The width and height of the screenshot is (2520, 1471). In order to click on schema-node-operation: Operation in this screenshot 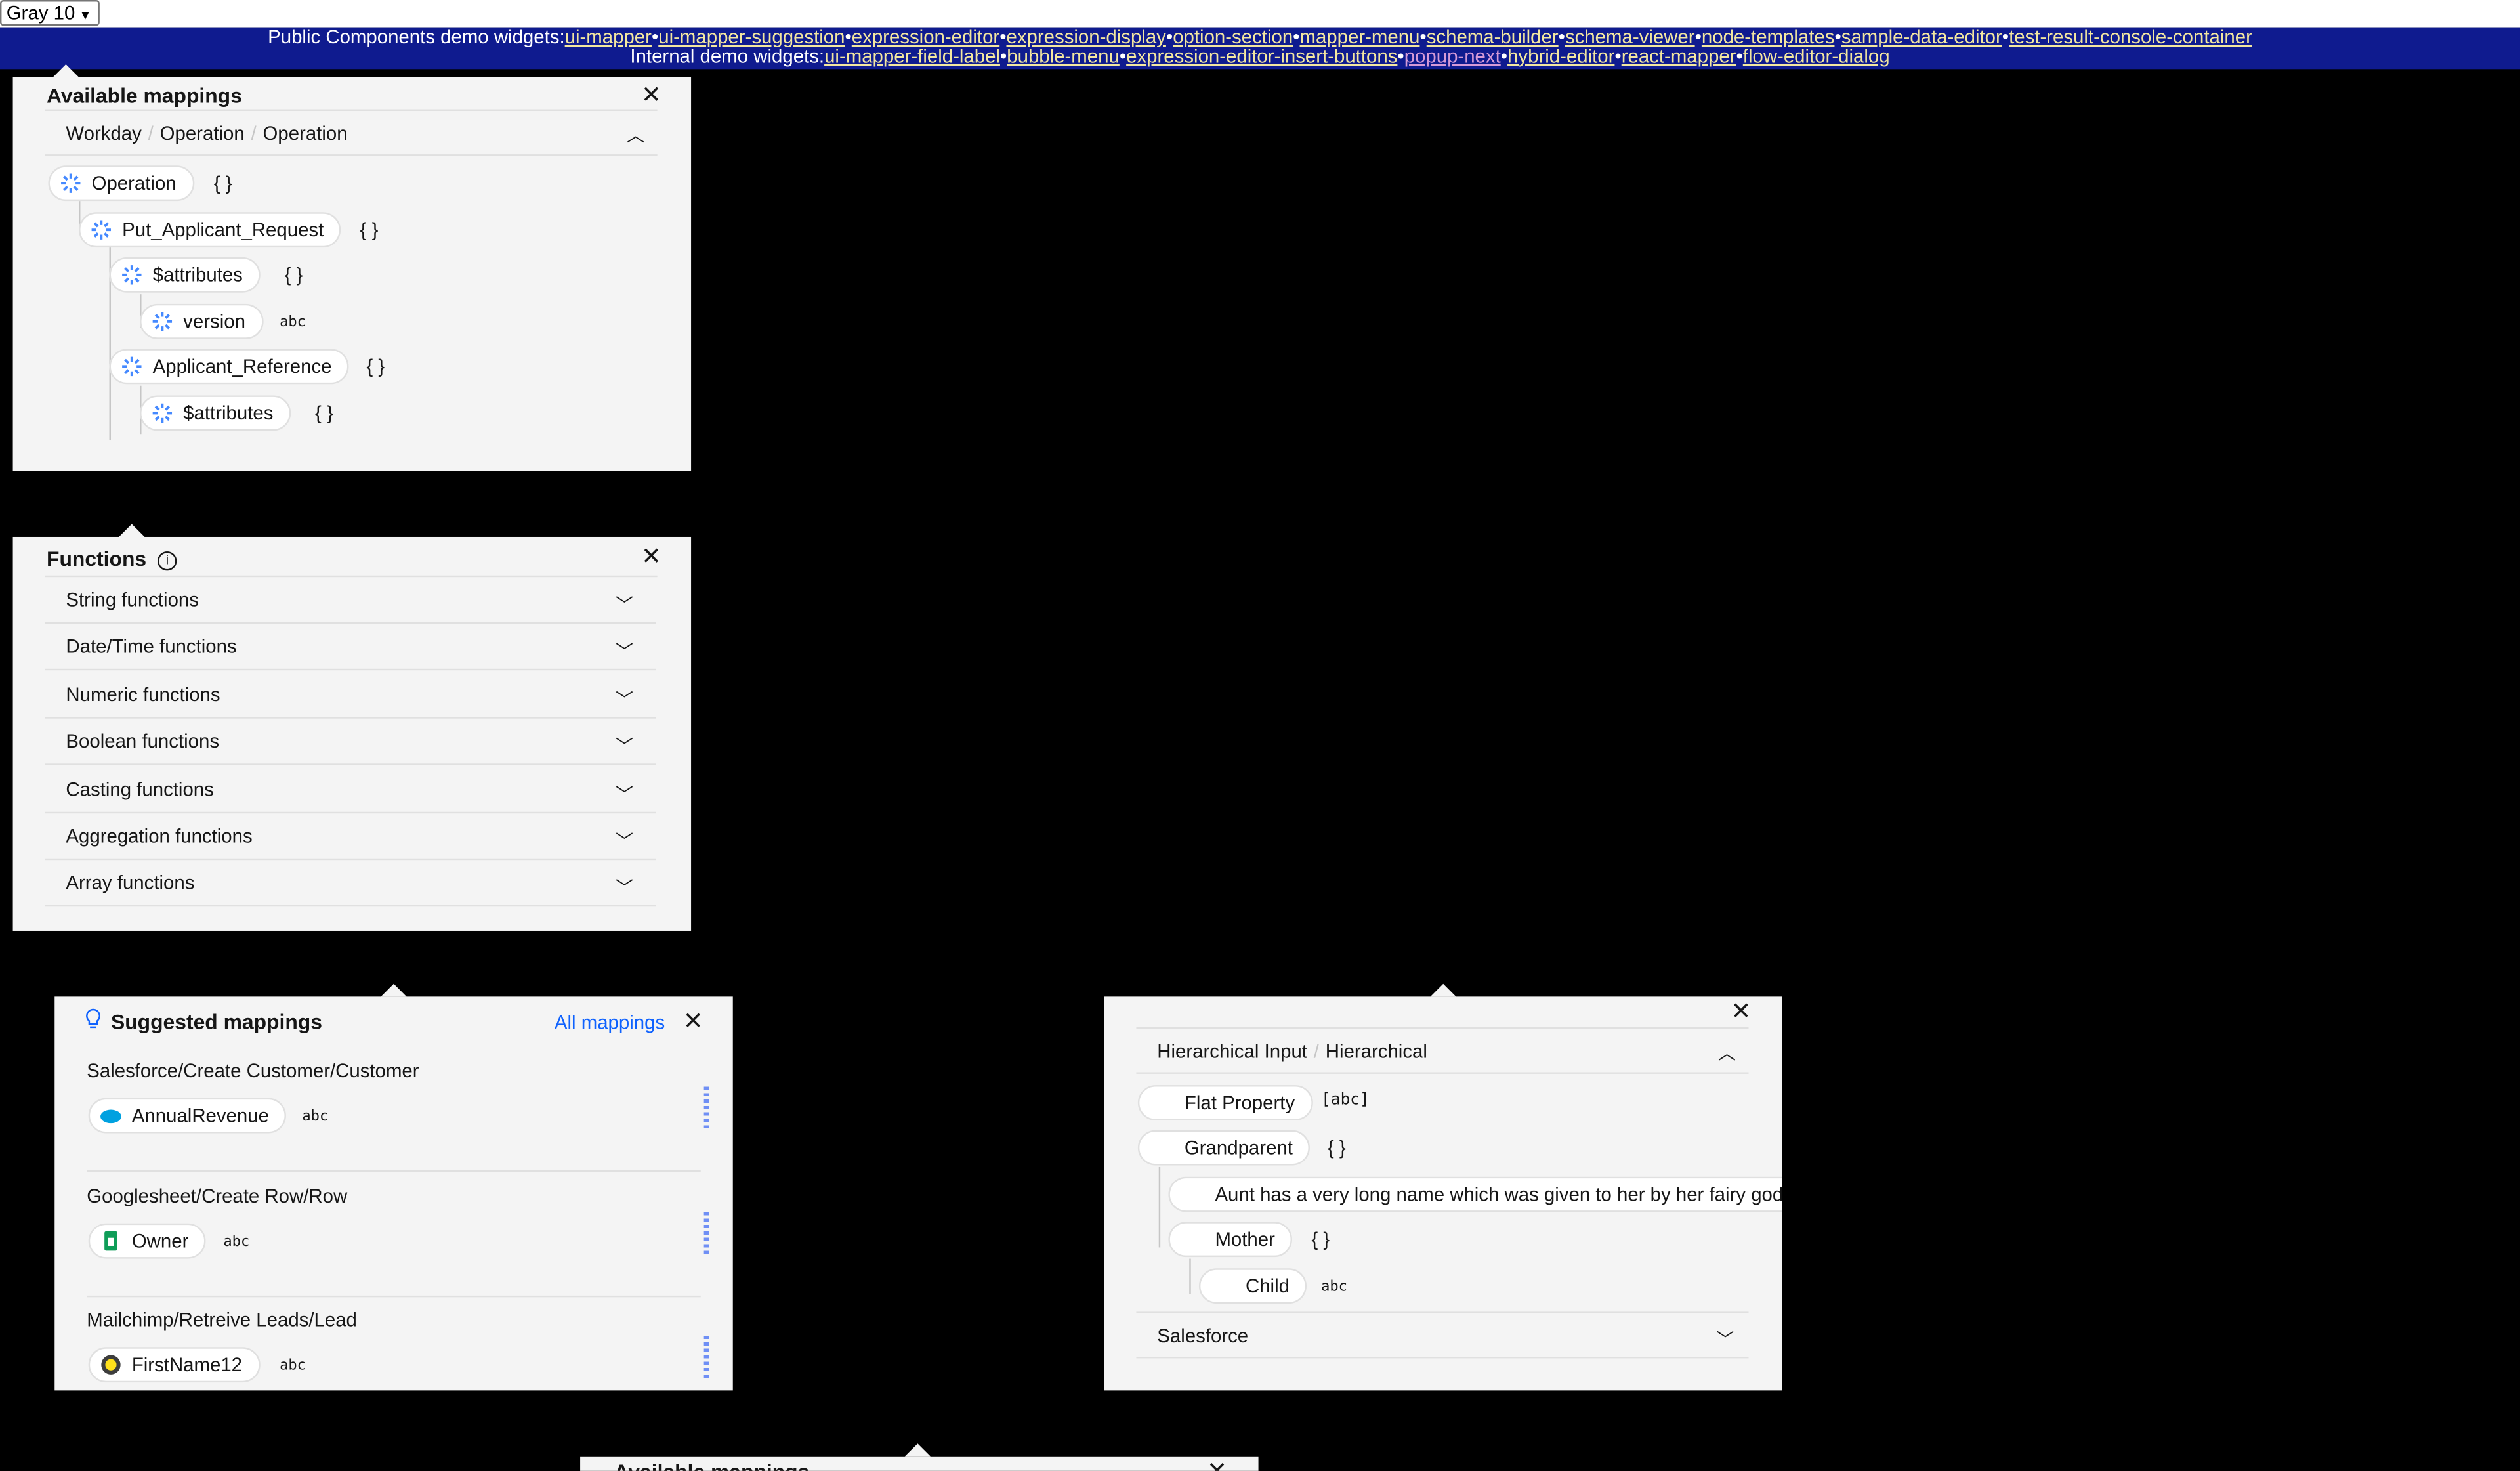, I will do `click(121, 183)`.